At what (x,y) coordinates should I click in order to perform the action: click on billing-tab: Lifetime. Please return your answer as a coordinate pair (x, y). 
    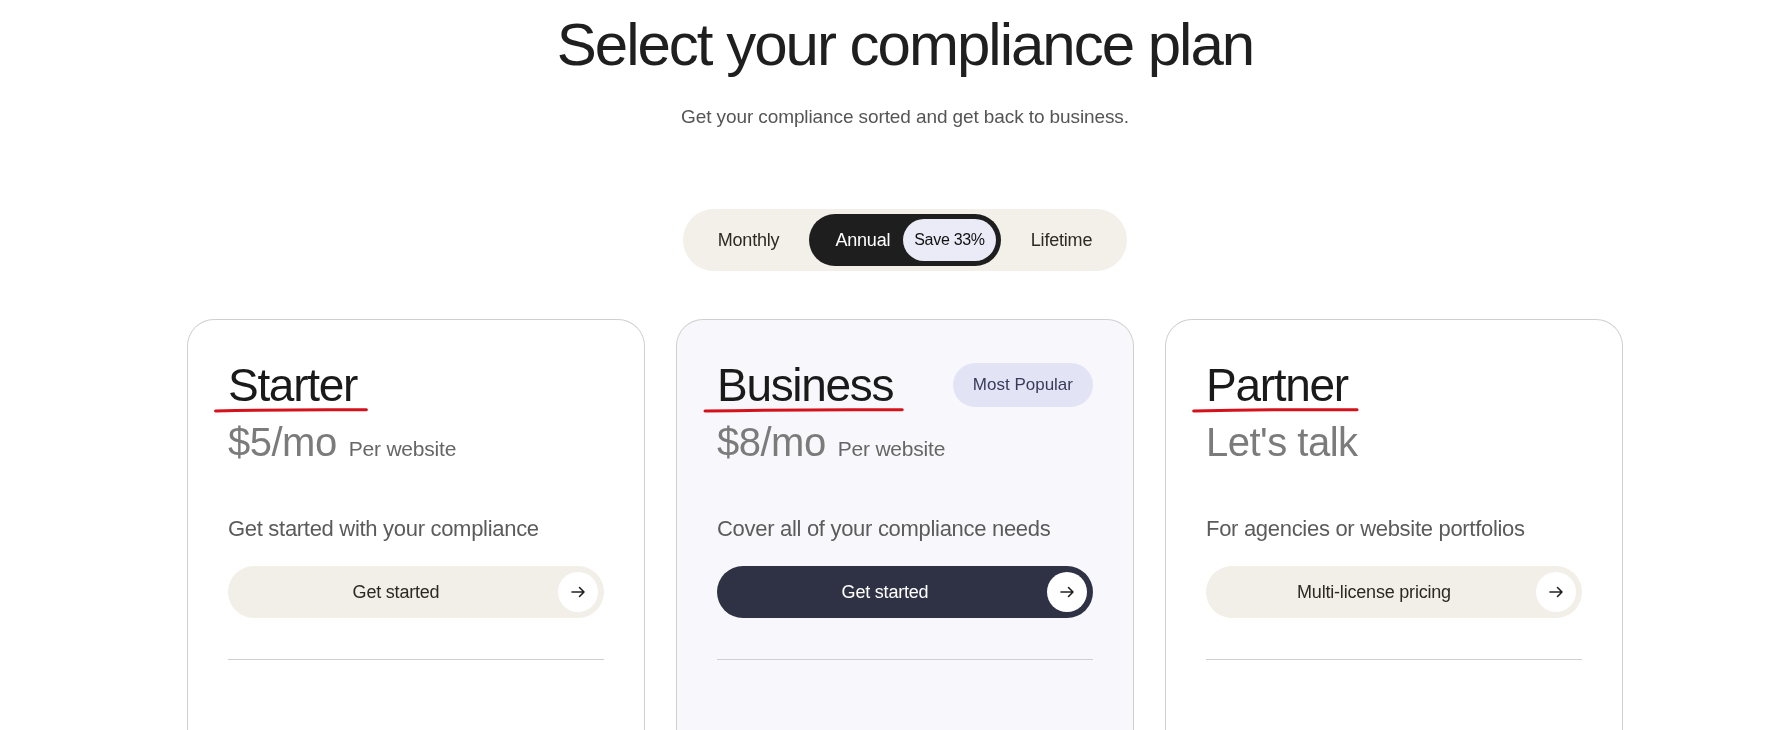
    Looking at the image, I should click on (1061, 240).